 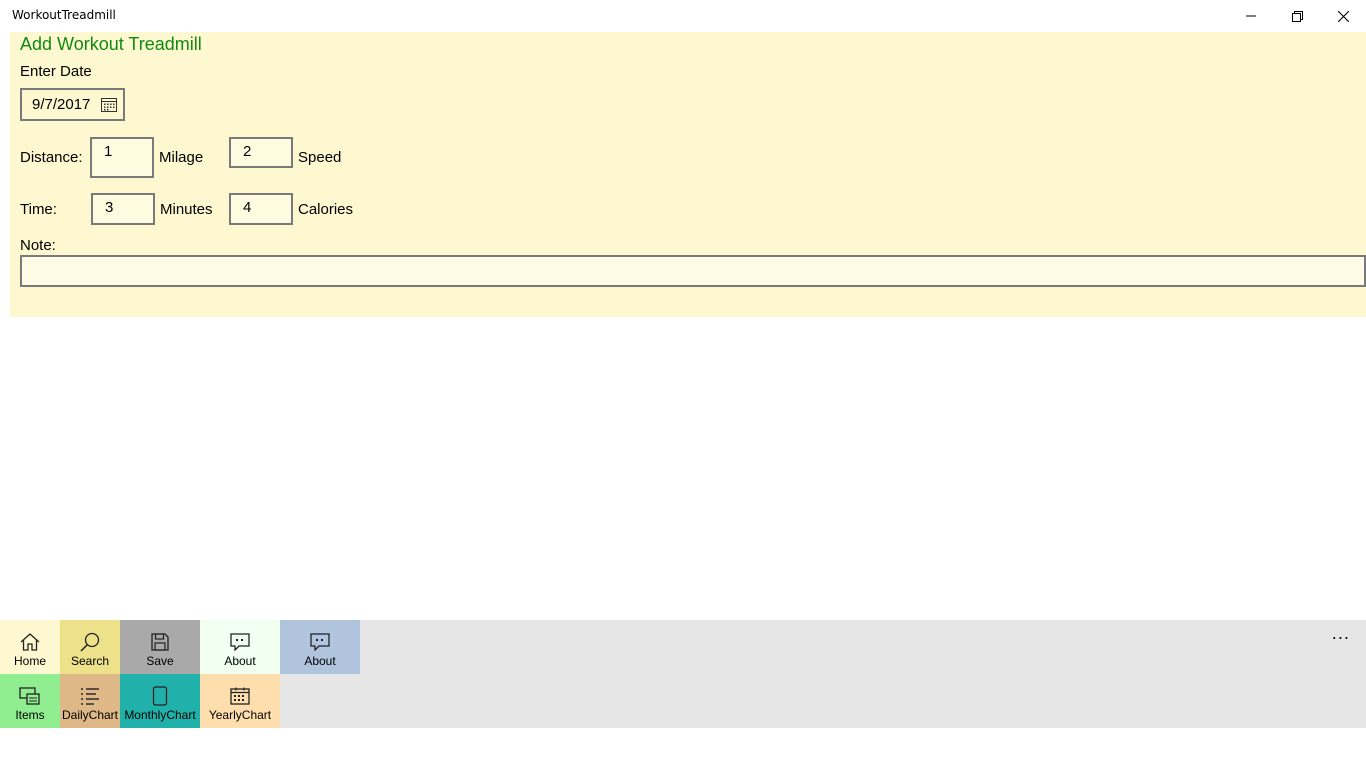 I want to click on home-label: Home, so click(x=29, y=661).